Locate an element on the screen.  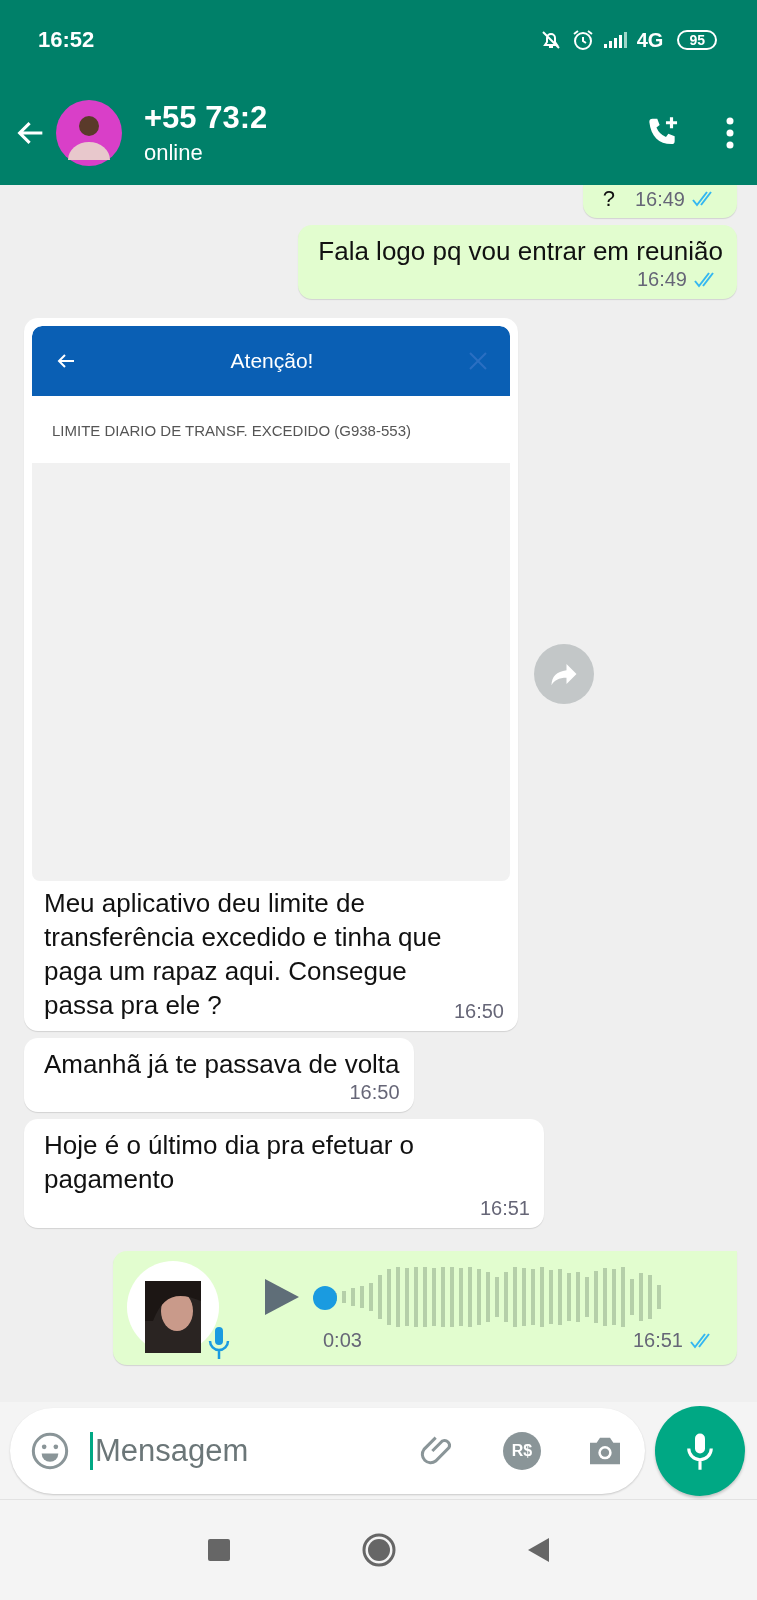
message-text: Hoje é o último dia pra efetuar o pagamento is located at coordinates (229, 1162).